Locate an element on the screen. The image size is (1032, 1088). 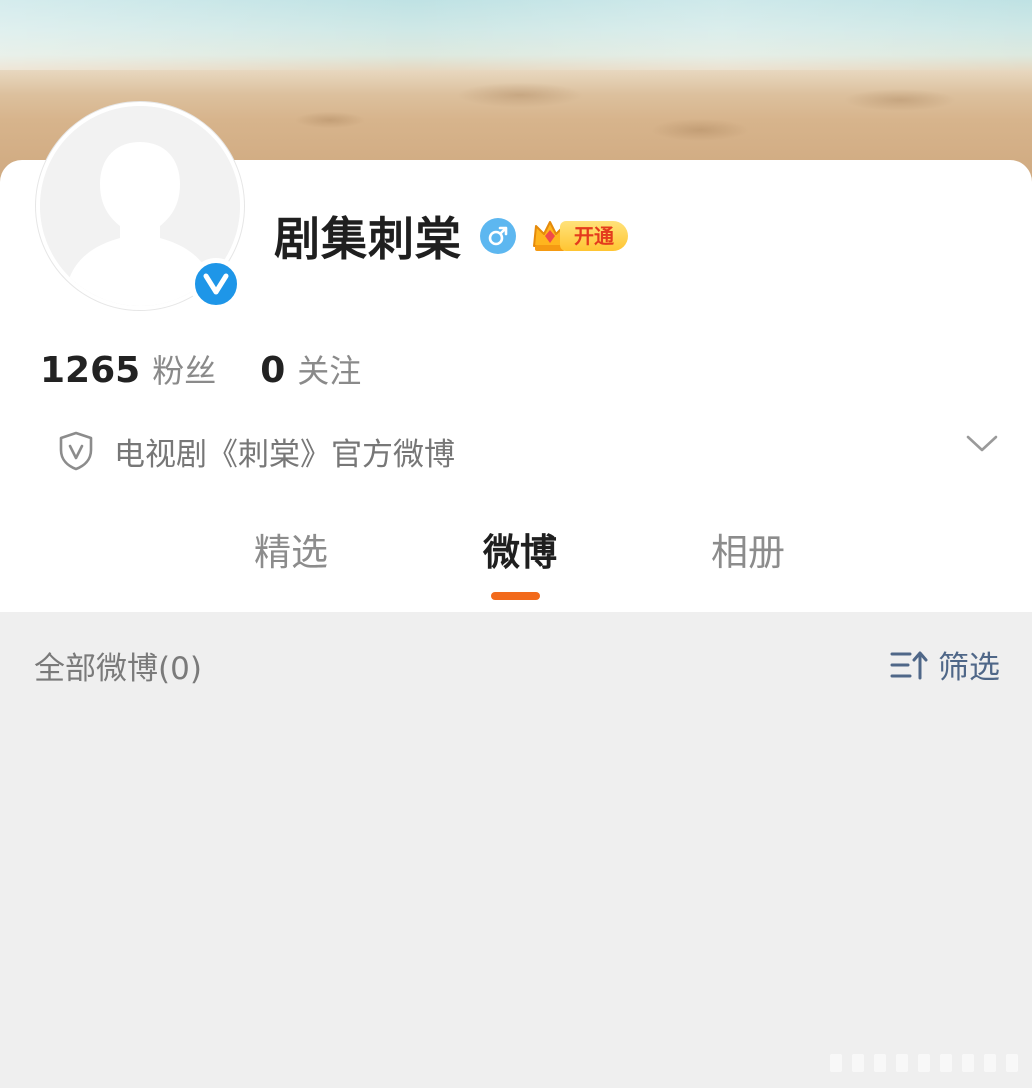
stats-row: 1265 粉丝 0 关注 is located at coordinates (200, 369).